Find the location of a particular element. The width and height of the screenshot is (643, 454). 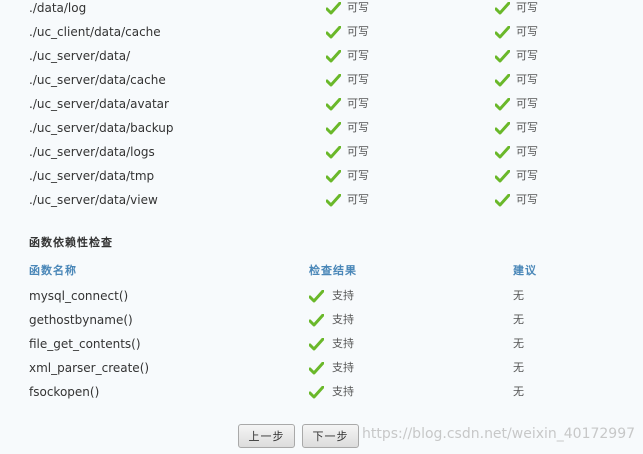

directory-path: ./data/log is located at coordinates (58, 8).